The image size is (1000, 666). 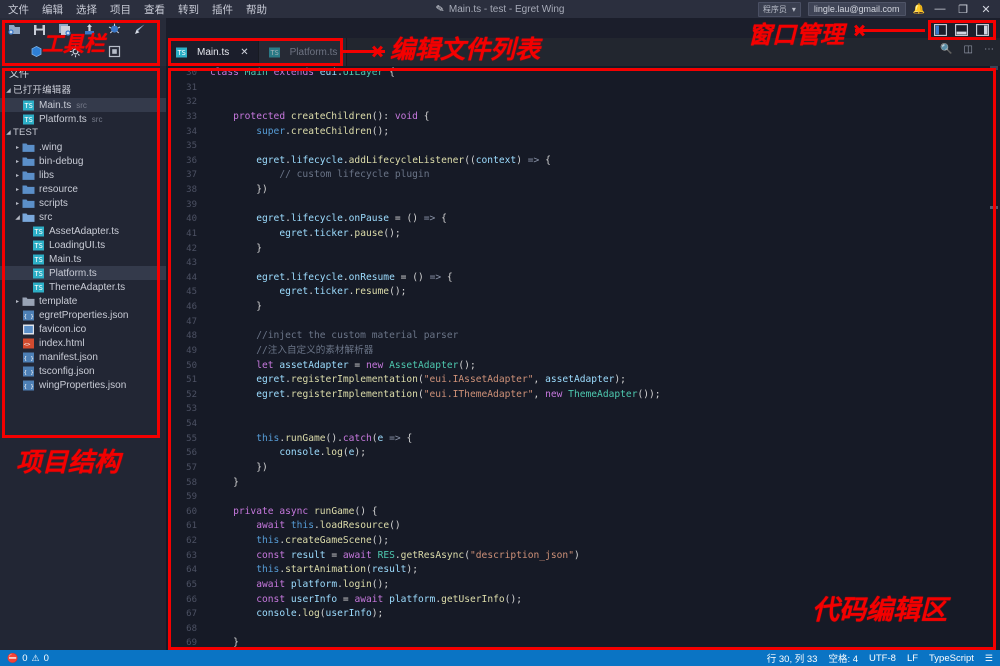 What do you see at coordinates (191, 365) in the screenshot?
I see `line-number: 50` at bounding box center [191, 365].